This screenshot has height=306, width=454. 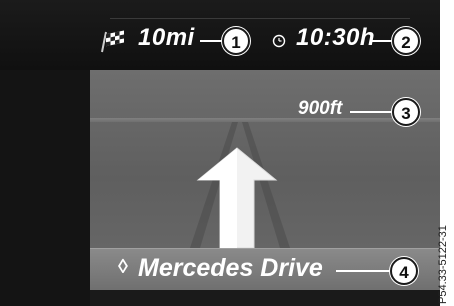 I want to click on street-marker-icon: ◊, so click(x=123, y=267).